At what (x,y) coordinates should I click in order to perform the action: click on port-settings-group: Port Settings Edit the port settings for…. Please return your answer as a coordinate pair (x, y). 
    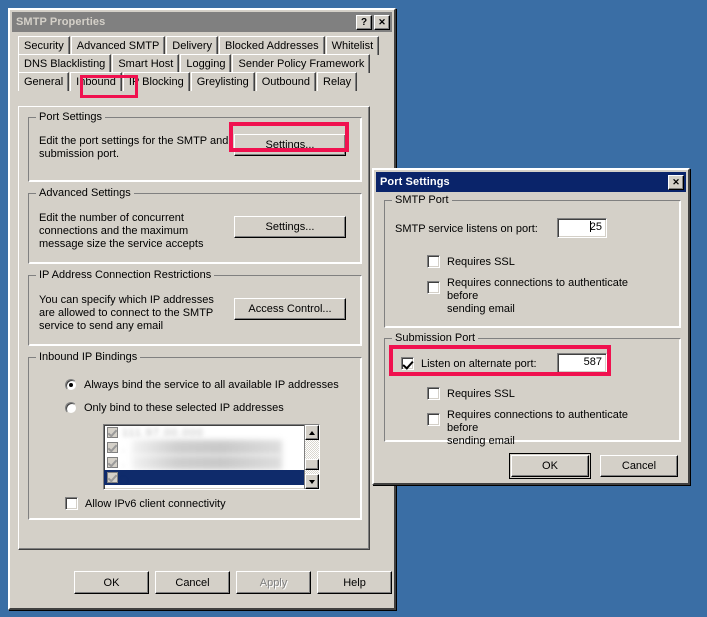
    Looking at the image, I should click on (195, 146).